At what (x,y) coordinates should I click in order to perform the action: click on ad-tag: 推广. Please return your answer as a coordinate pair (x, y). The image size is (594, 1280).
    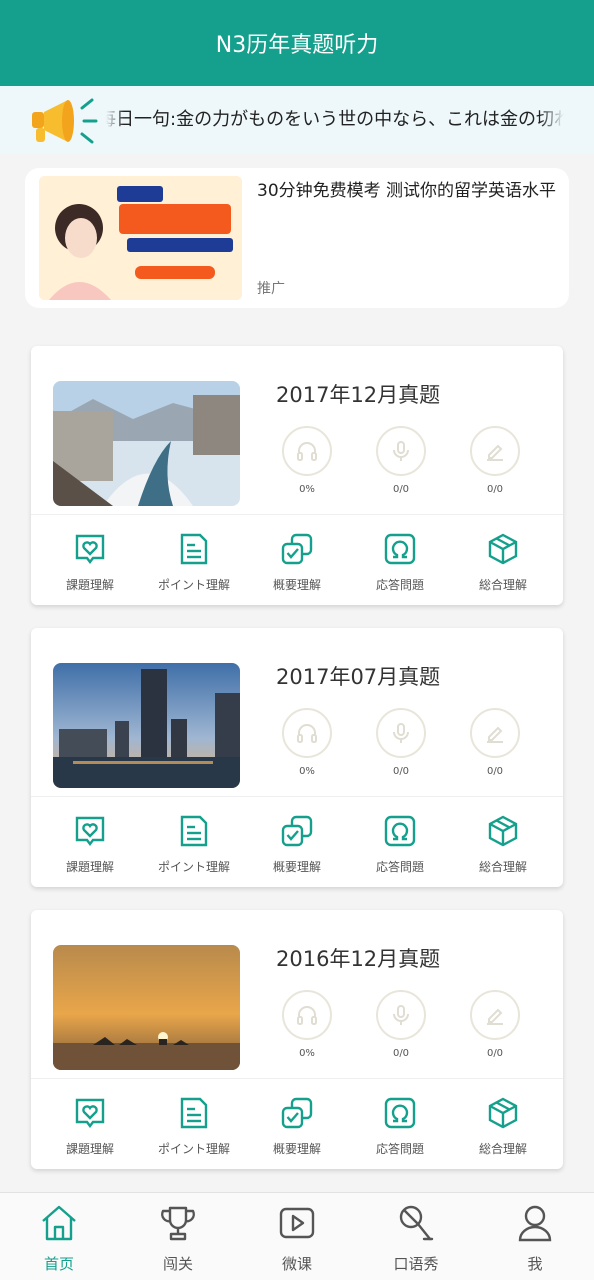
    Looking at the image, I should click on (271, 289).